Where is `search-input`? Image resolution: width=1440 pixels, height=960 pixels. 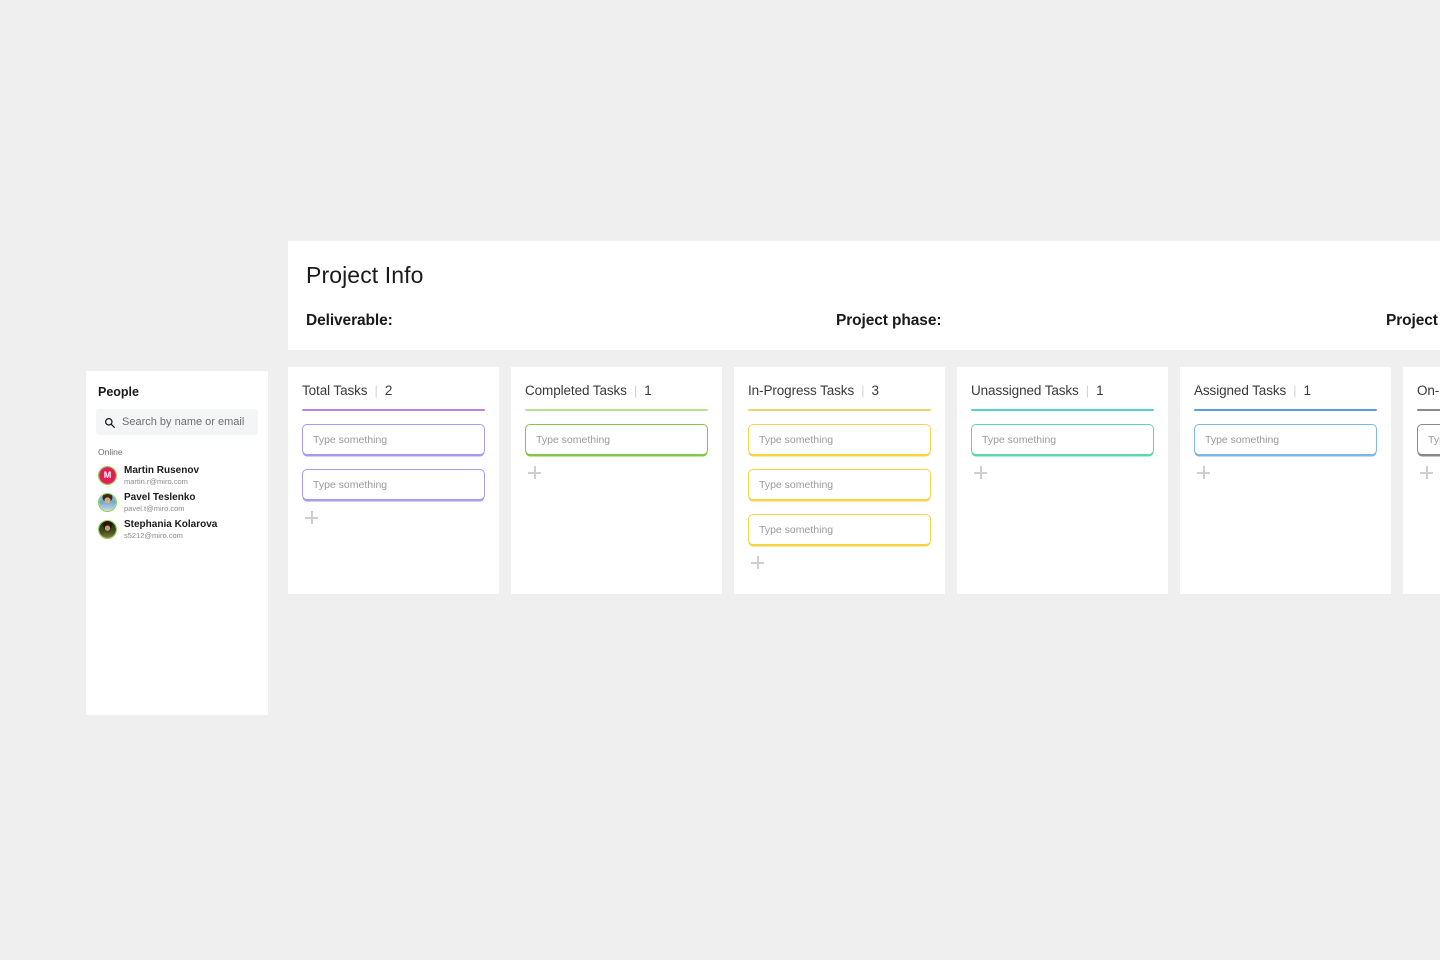
search-input is located at coordinates (186, 422).